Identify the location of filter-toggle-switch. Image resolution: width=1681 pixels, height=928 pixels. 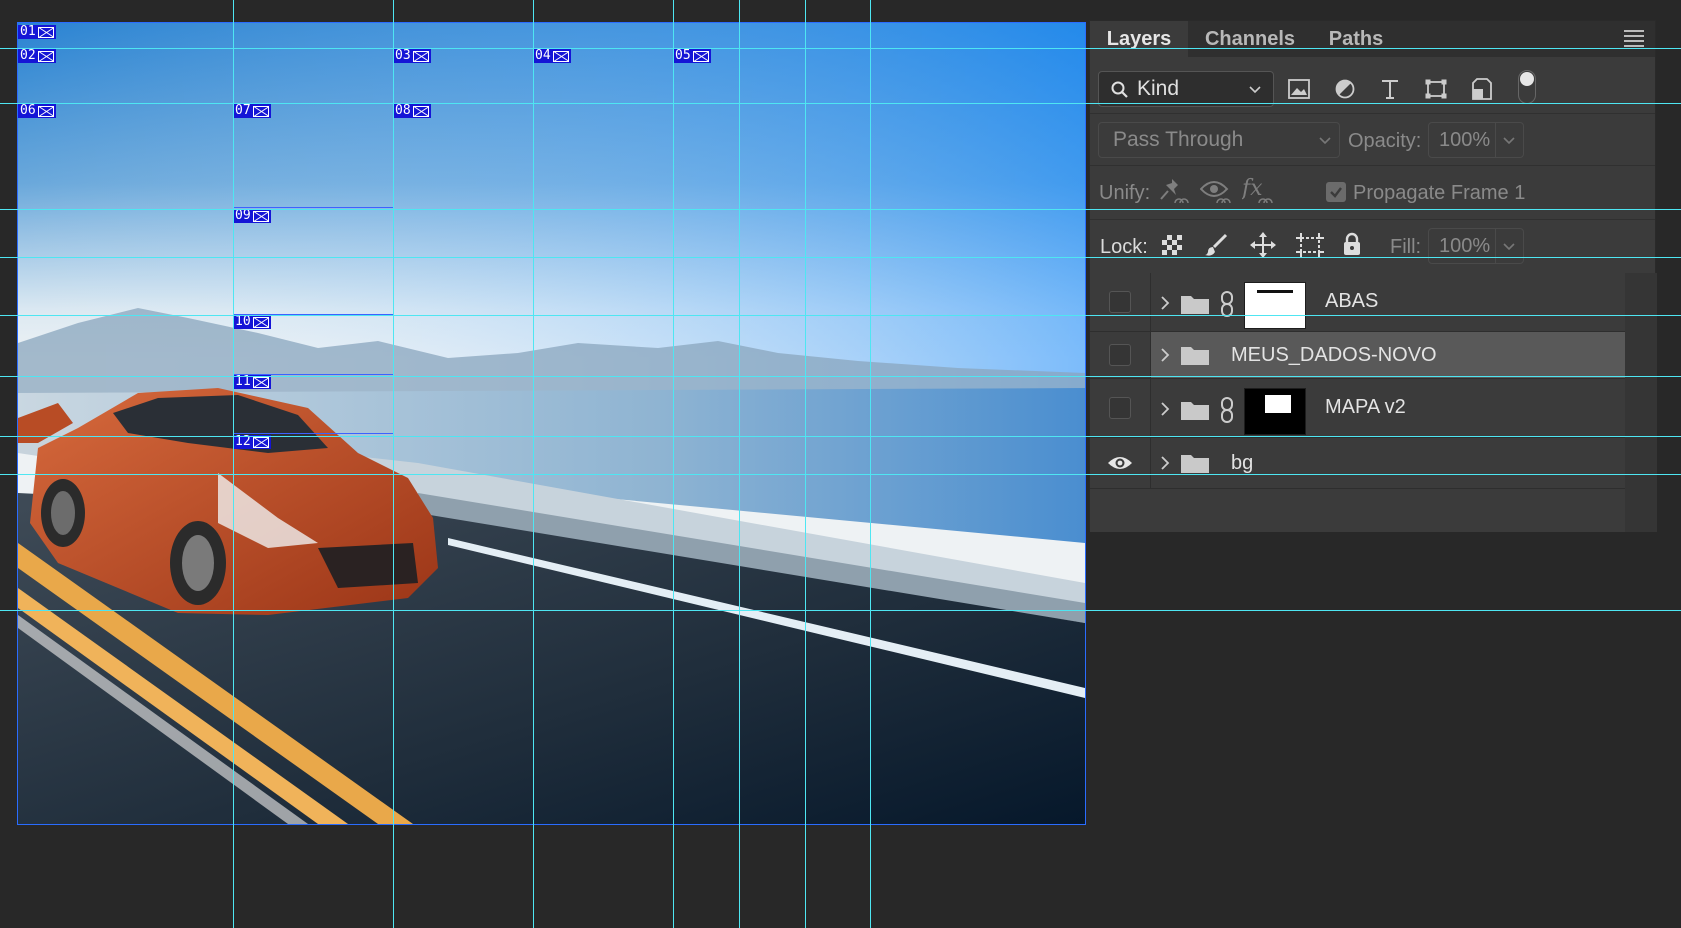
(1527, 87).